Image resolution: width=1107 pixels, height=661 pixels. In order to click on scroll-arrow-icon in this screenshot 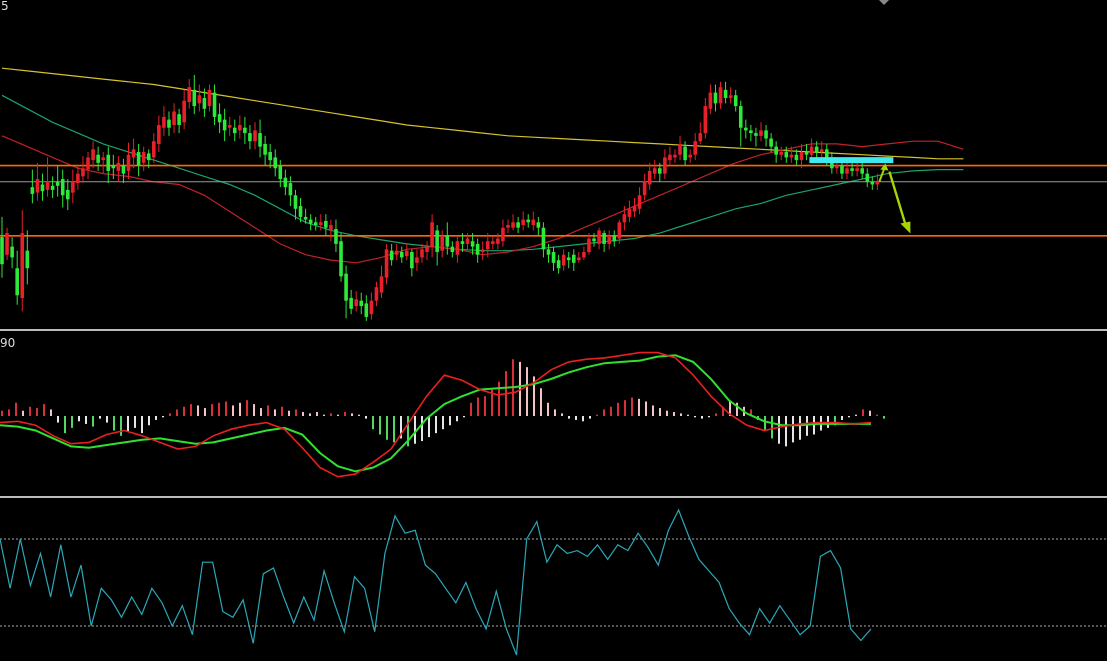, I will do `click(884, 2)`.